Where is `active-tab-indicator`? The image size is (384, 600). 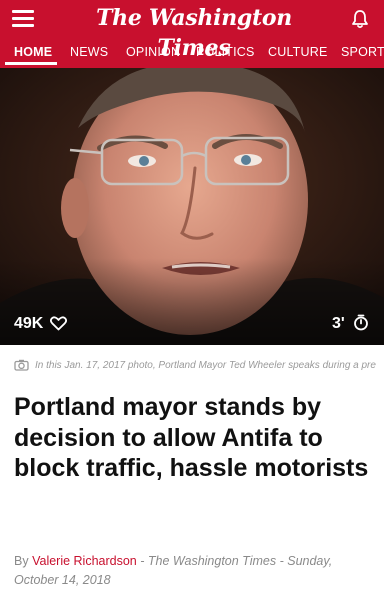 active-tab-indicator is located at coordinates (31, 63).